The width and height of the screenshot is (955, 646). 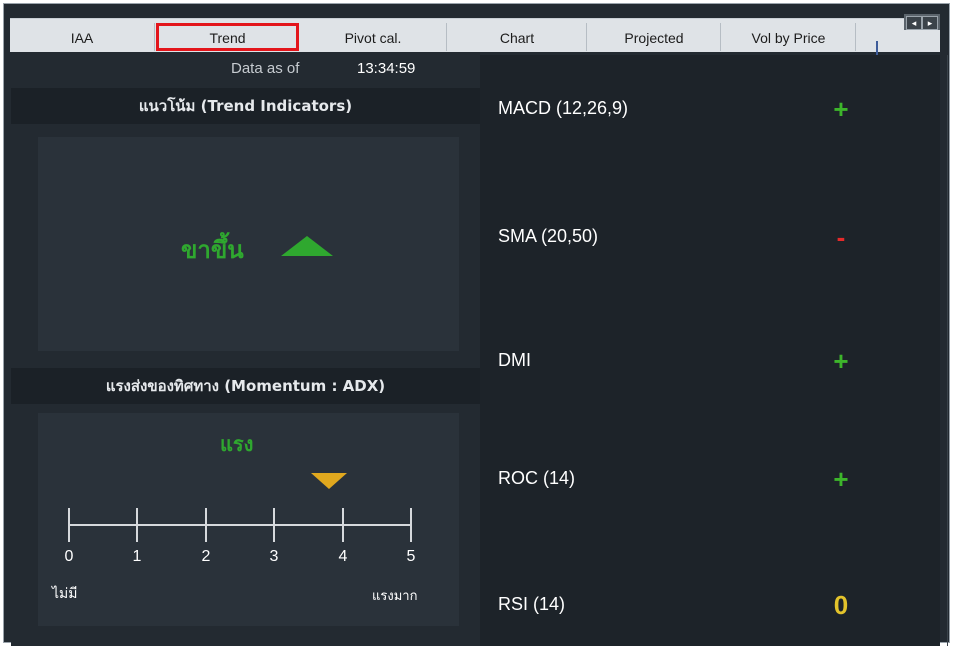 I want to click on indicator-name: ROC (14), so click(x=537, y=478).